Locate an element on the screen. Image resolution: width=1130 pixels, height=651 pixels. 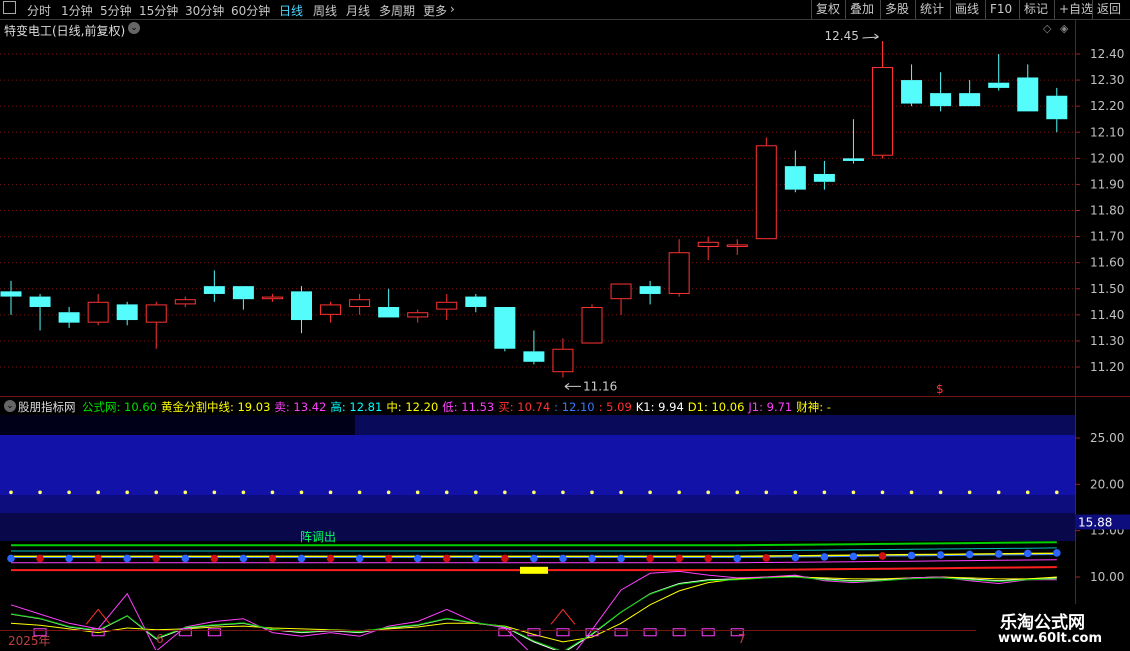
indicator-value-8: : 5.09 is located at coordinates (615, 407).